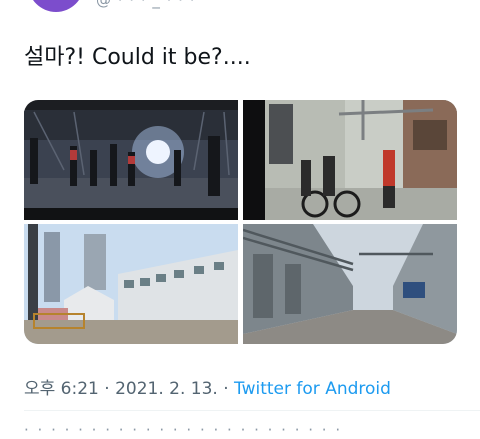  I want to click on divider, so click(252, 410).